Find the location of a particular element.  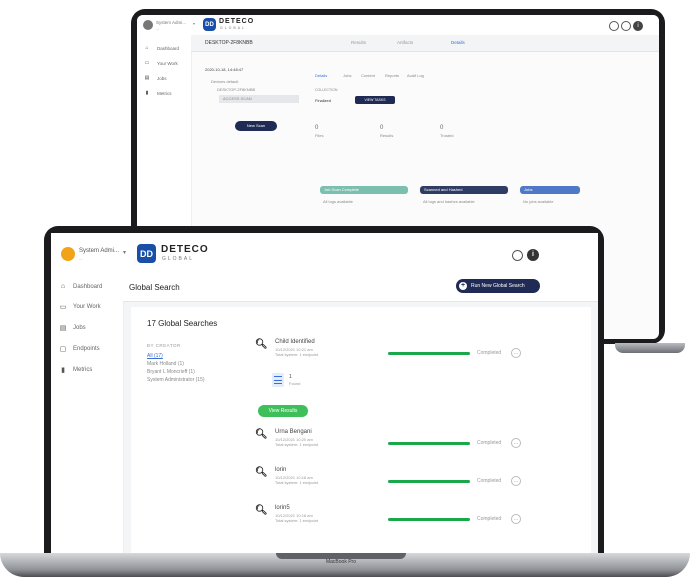

stat-label: Results is located at coordinates (387, 135).